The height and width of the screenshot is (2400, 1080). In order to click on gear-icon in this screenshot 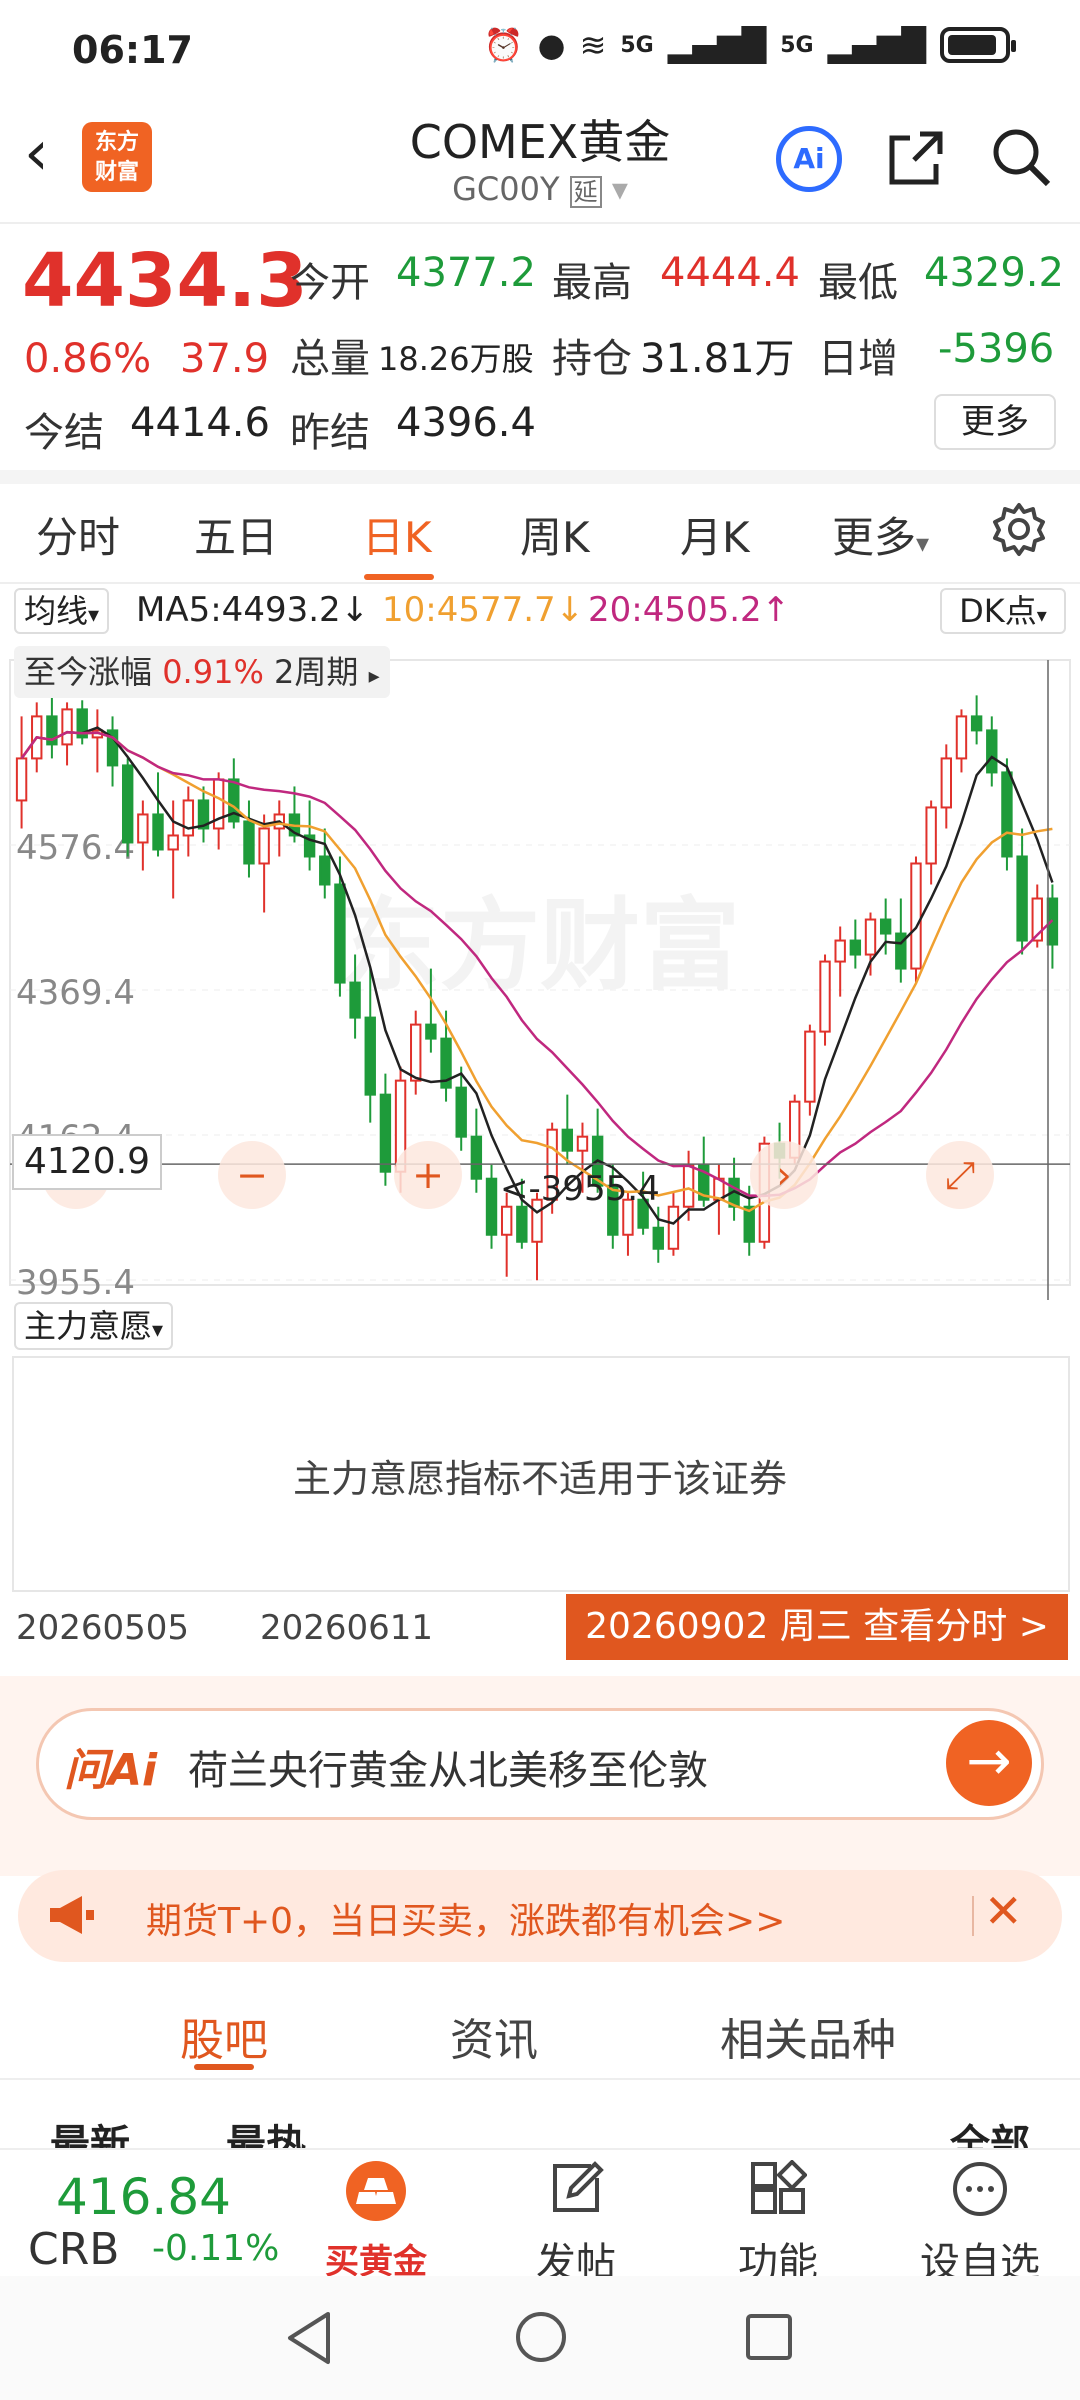, I will do `click(1019, 529)`.